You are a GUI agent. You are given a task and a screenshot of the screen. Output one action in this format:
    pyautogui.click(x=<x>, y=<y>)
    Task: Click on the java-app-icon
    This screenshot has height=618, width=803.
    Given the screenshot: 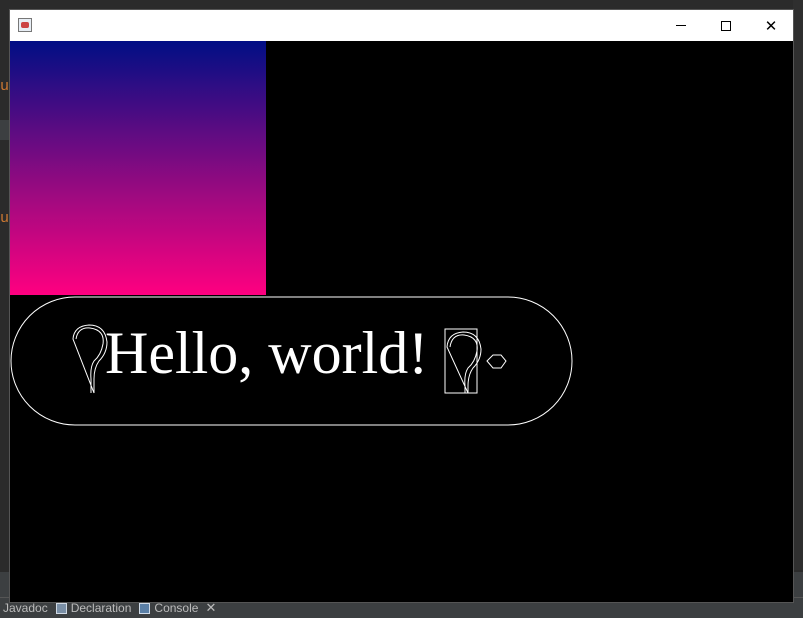 What is the action you would take?
    pyautogui.click(x=25, y=25)
    